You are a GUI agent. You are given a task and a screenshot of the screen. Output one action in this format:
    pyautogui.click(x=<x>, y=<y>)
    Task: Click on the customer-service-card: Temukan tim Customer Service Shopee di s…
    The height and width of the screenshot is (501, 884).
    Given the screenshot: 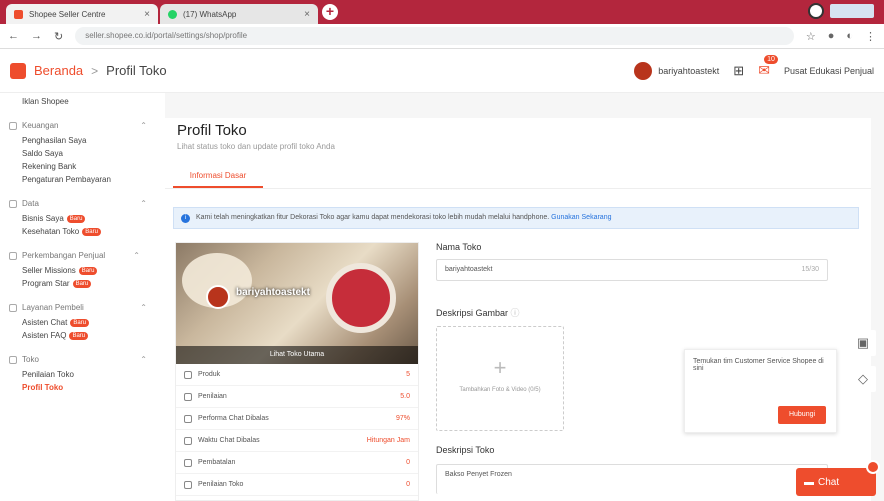 What is the action you would take?
    pyautogui.click(x=760, y=391)
    